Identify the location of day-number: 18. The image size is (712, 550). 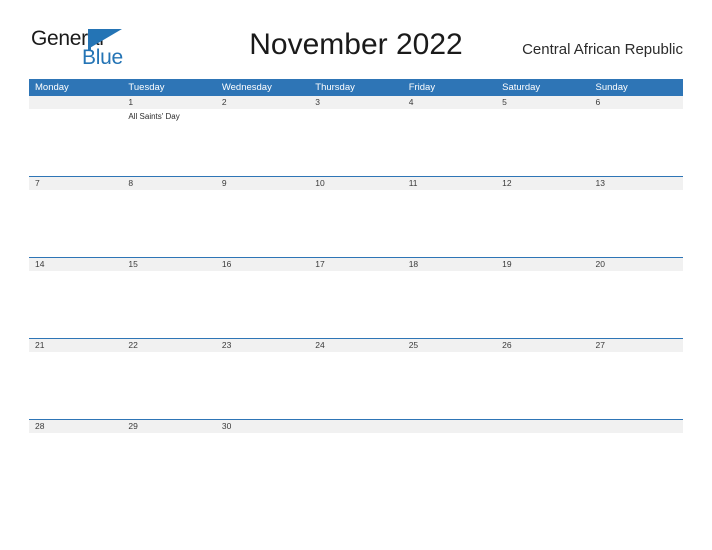
(449, 264).